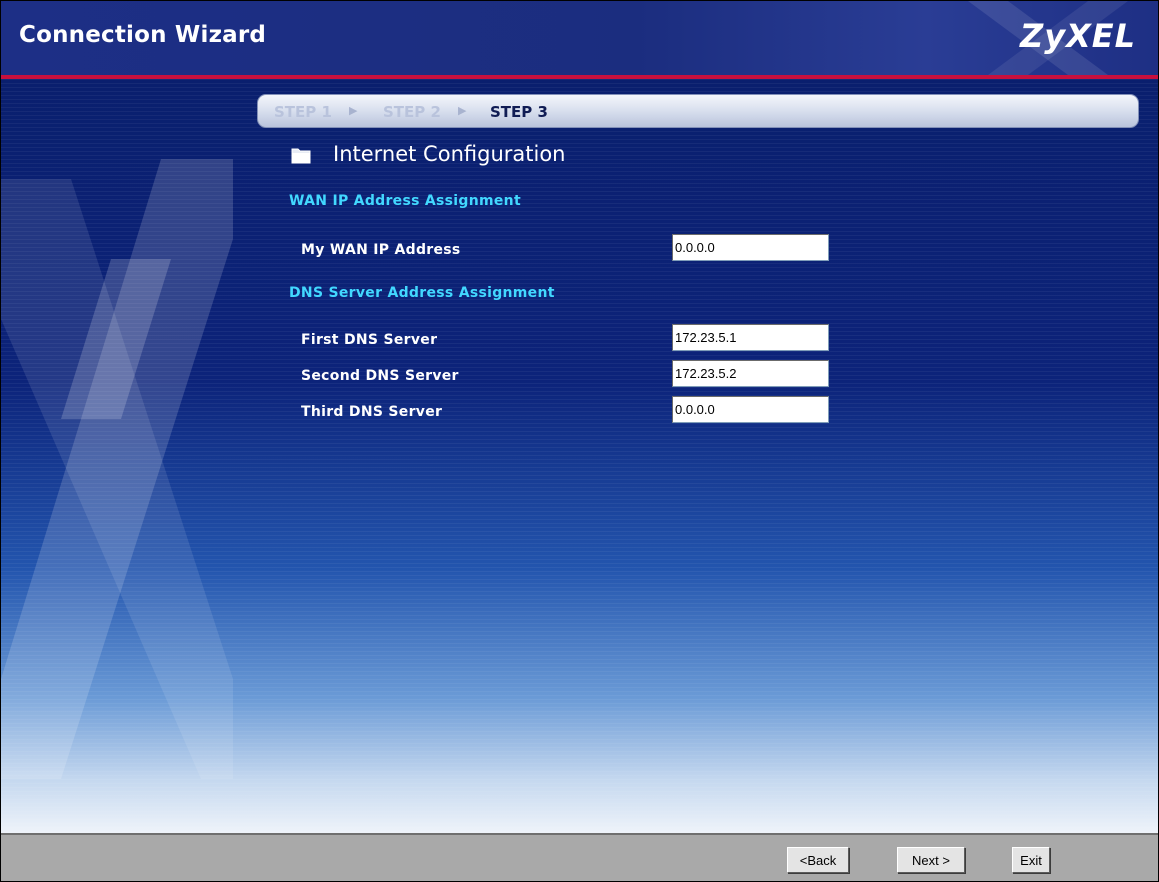 The height and width of the screenshot is (882, 1159). Describe the element at coordinates (372, 412) in the screenshot. I see `third-dns-label: Third DNS Server` at that location.